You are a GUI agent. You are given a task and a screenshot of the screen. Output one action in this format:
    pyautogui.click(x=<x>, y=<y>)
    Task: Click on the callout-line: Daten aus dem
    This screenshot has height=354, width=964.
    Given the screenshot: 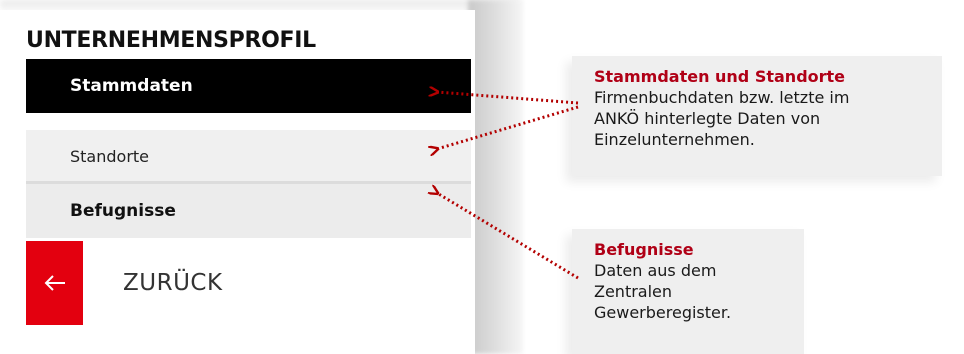 What is the action you would take?
    pyautogui.click(x=655, y=270)
    